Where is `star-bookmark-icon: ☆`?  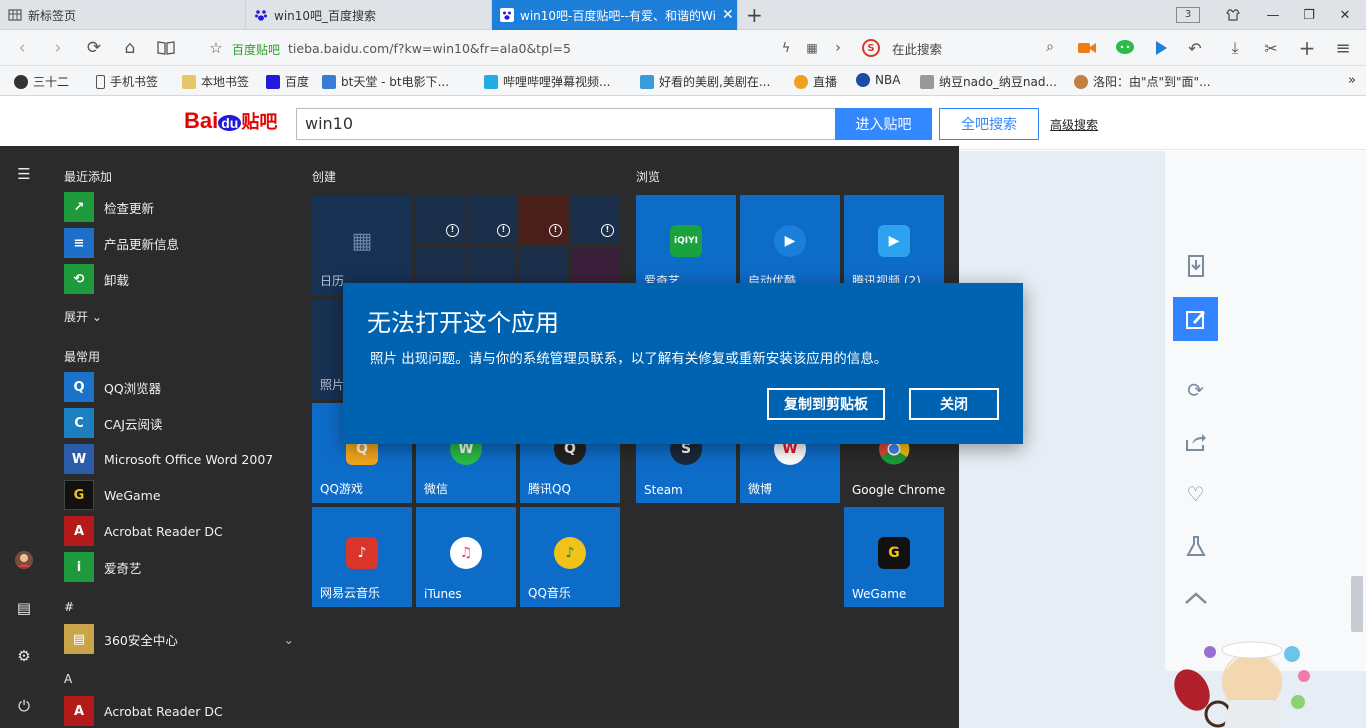
star-bookmark-icon: ☆ is located at coordinates (216, 48).